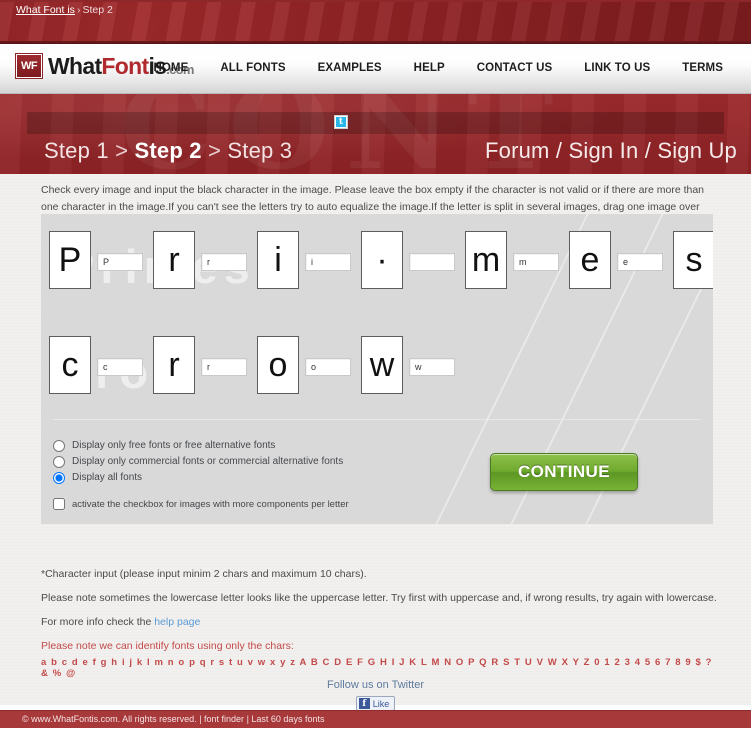 The image size is (751, 750). I want to click on step-1-label: Step 1, so click(76, 150).